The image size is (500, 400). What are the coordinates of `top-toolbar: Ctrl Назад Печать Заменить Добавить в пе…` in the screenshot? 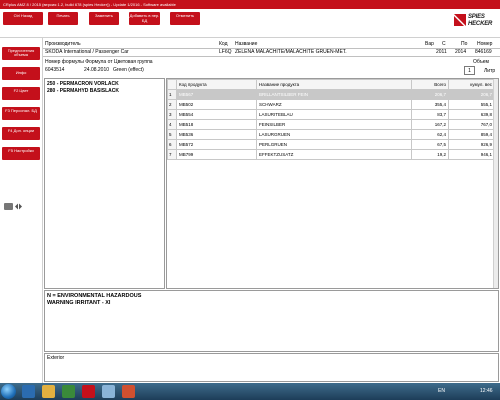 It's located at (250, 23).